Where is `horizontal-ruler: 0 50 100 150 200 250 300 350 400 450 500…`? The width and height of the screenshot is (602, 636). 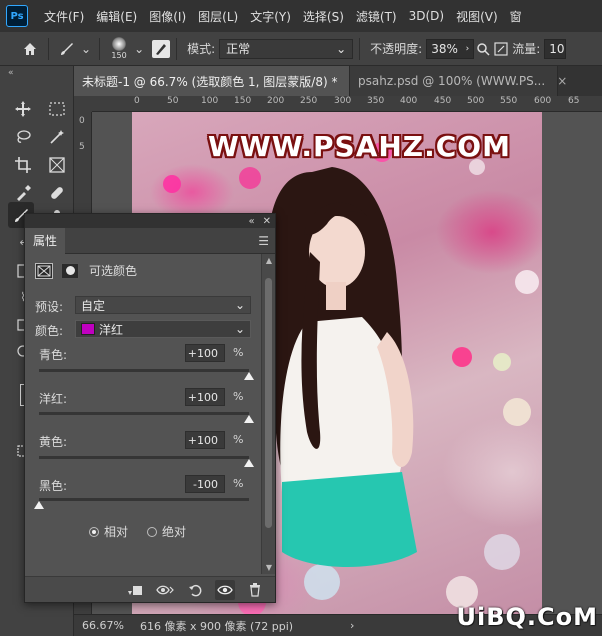
horizontal-ruler: 0 50 100 150 200 250 300 350 400 450 500… is located at coordinates (347, 104).